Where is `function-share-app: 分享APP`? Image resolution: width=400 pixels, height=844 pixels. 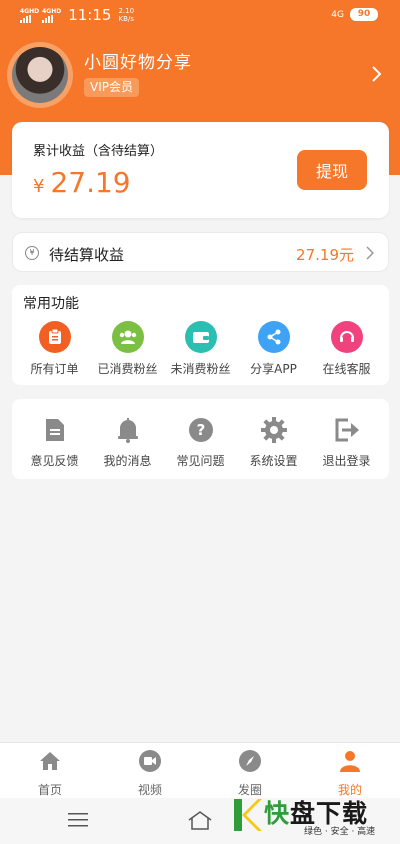
function-share-app: 分享APP is located at coordinates (274, 349).